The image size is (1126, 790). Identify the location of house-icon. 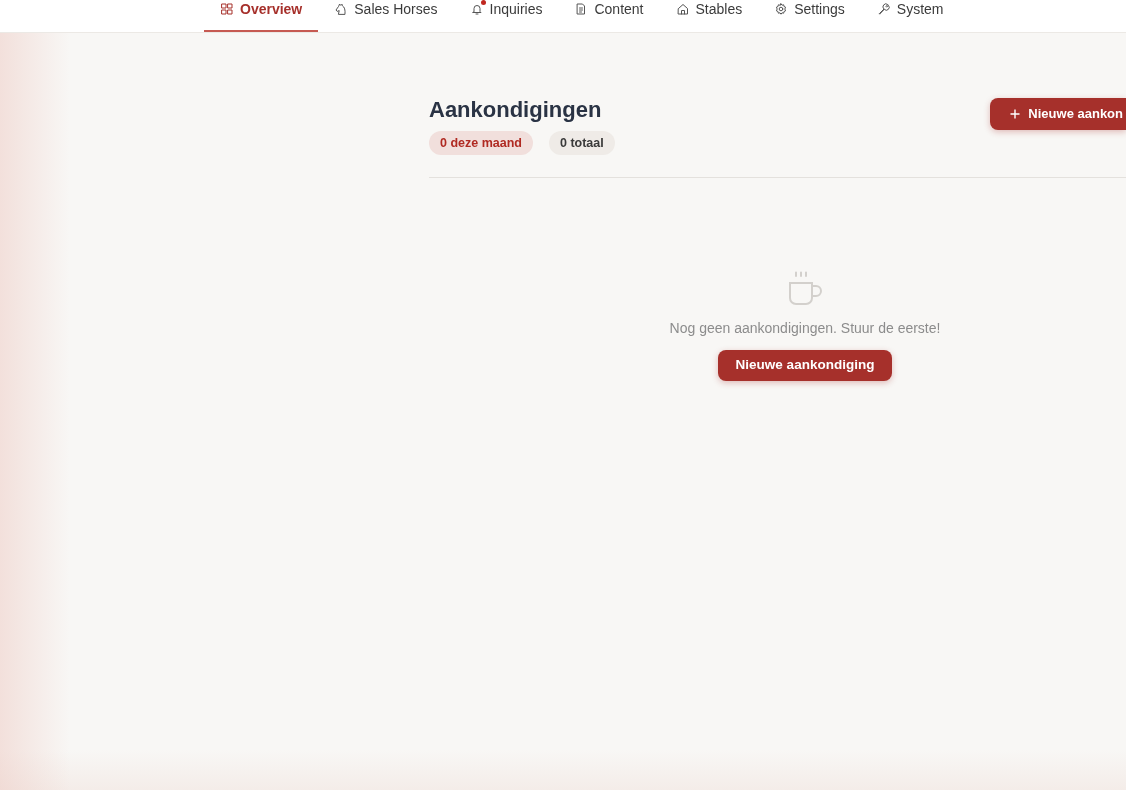
(682, 9).